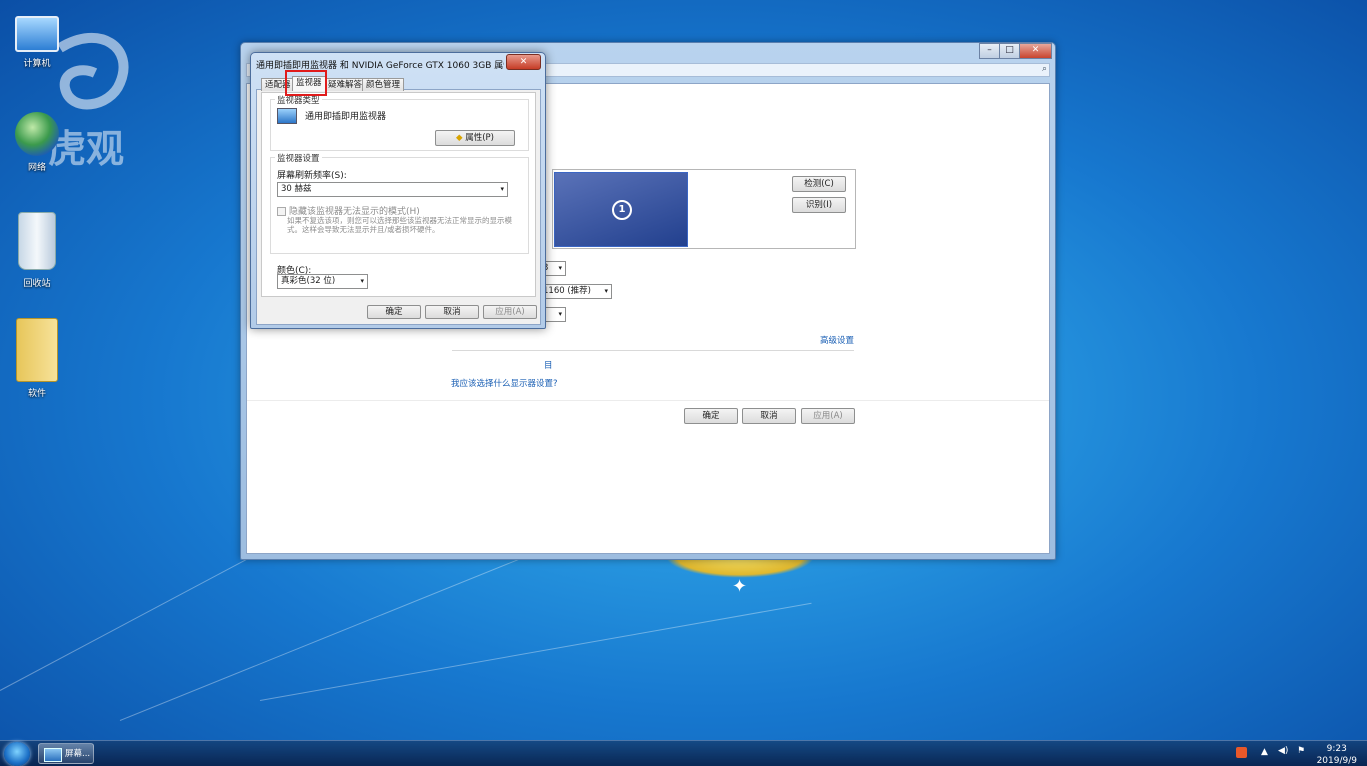  I want to click on desktop-icon-recycle-bin: 回收站, so click(37, 250).